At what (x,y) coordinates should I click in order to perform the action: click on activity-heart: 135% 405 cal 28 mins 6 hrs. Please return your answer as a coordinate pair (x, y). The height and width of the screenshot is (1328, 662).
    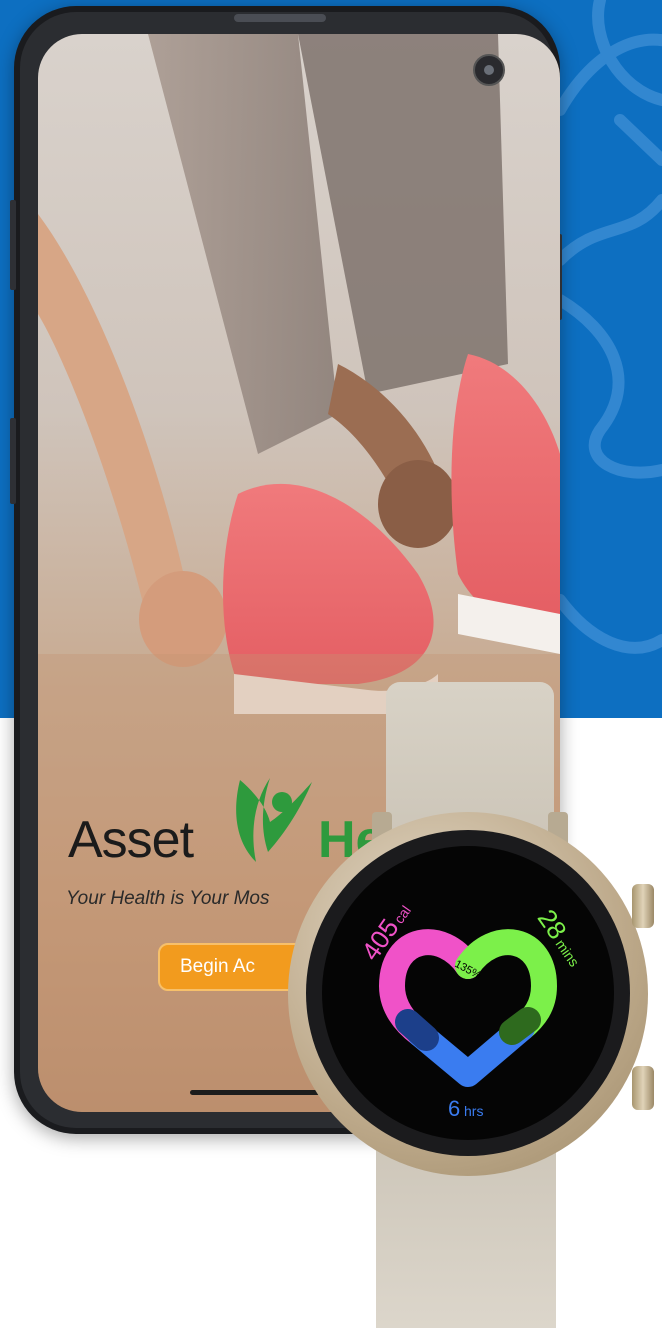
    Looking at the image, I should click on (468, 1012).